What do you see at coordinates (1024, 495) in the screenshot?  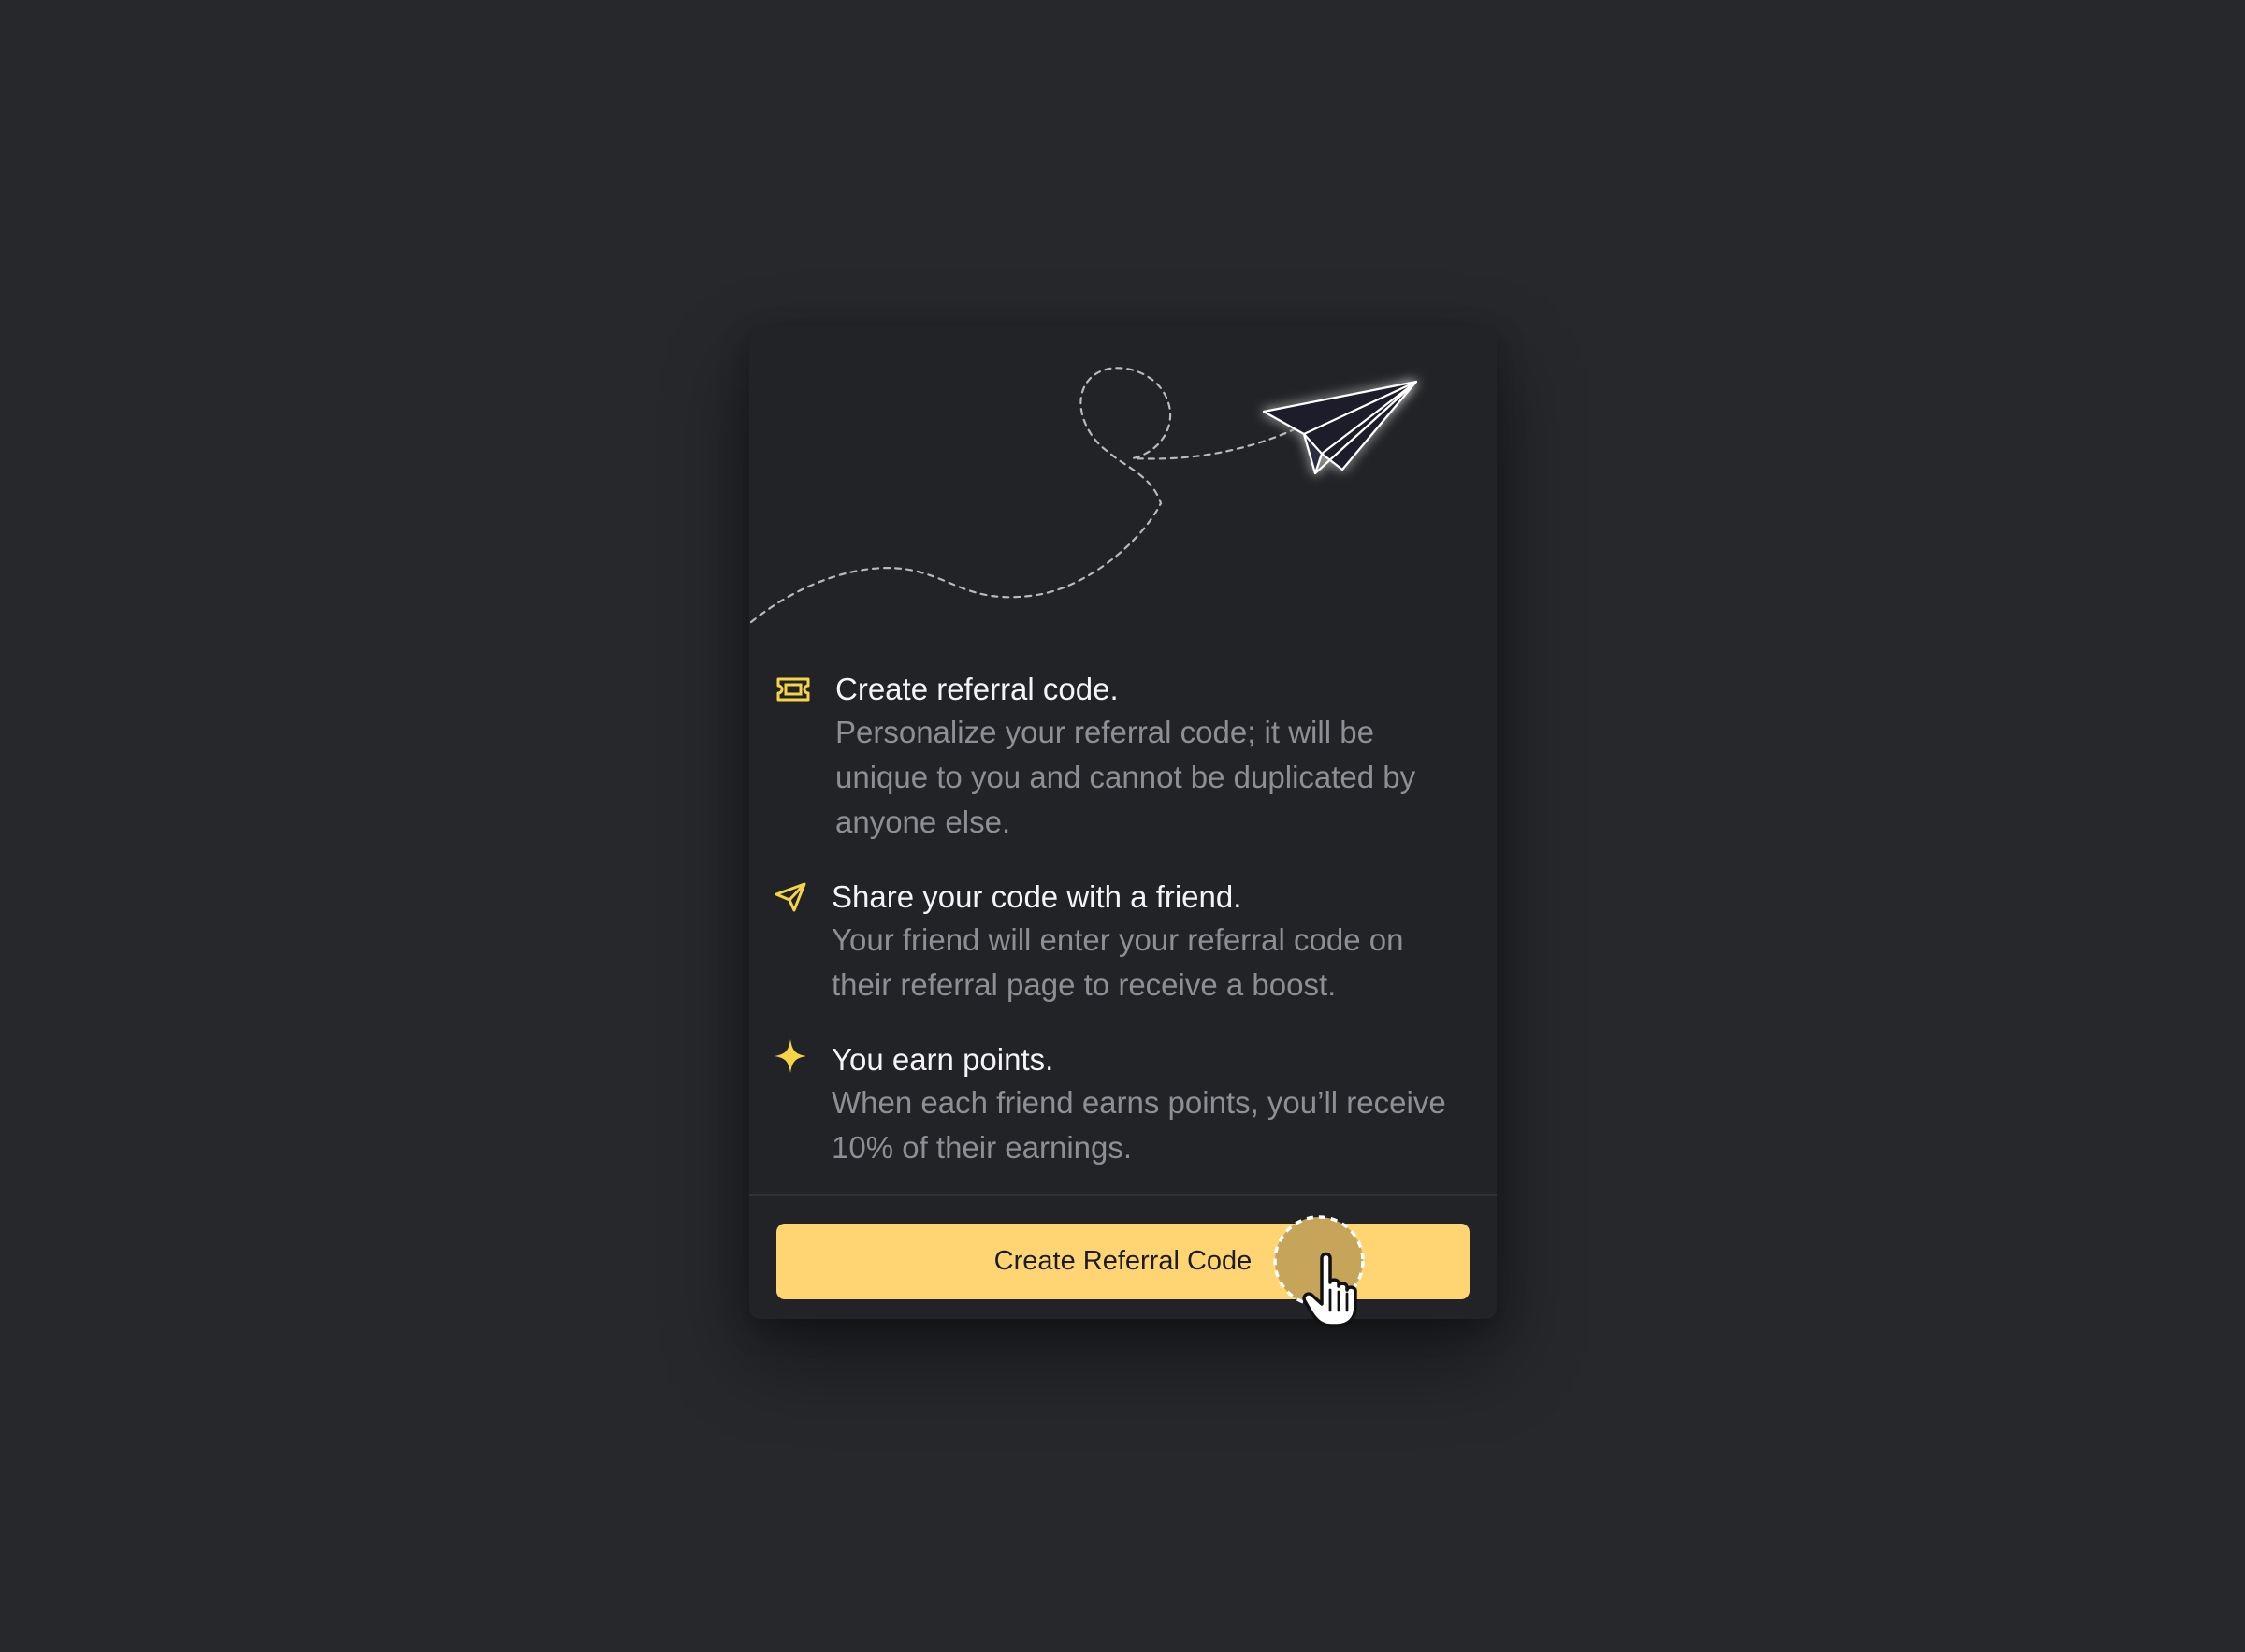 I see `flight-path-line` at bounding box center [1024, 495].